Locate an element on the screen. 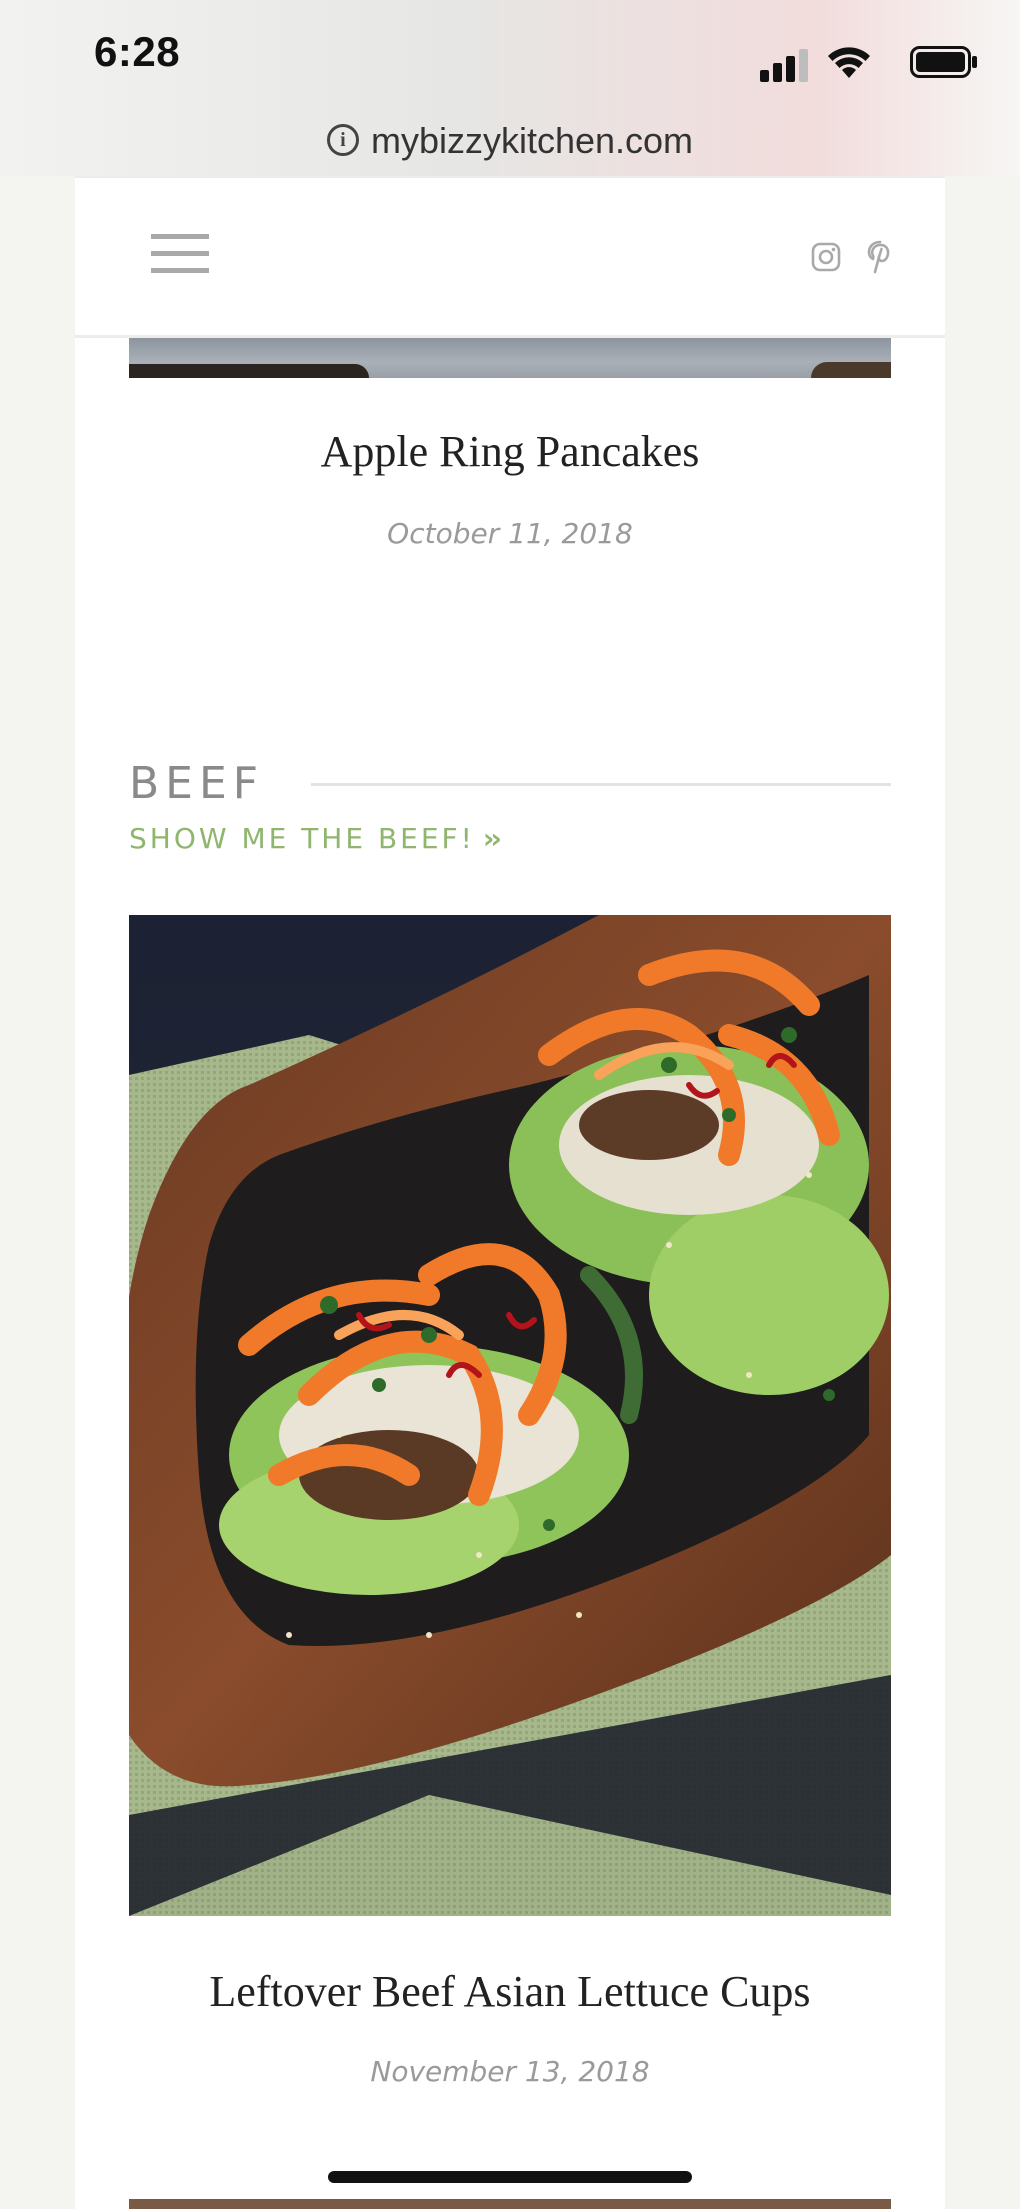  battery-icon is located at coordinates (943, 62).